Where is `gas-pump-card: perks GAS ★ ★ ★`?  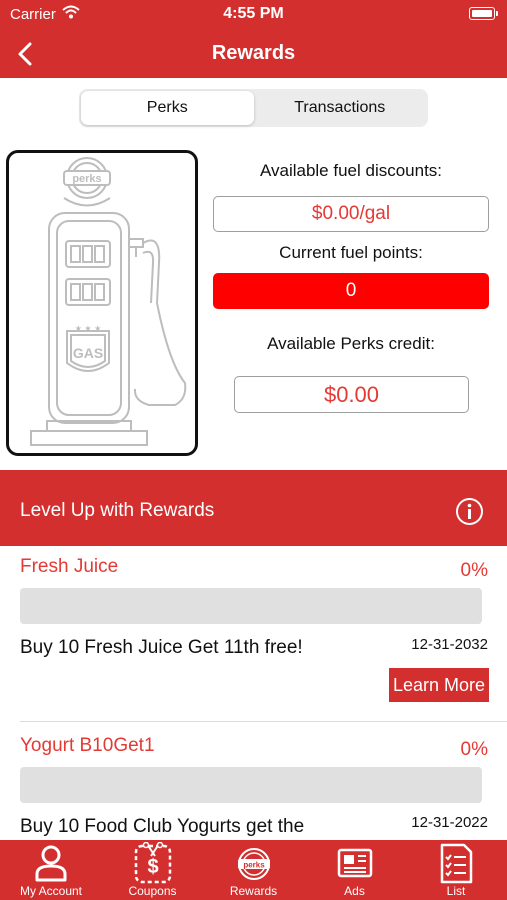
gas-pump-card: perks GAS ★ ★ ★ is located at coordinates (102, 303).